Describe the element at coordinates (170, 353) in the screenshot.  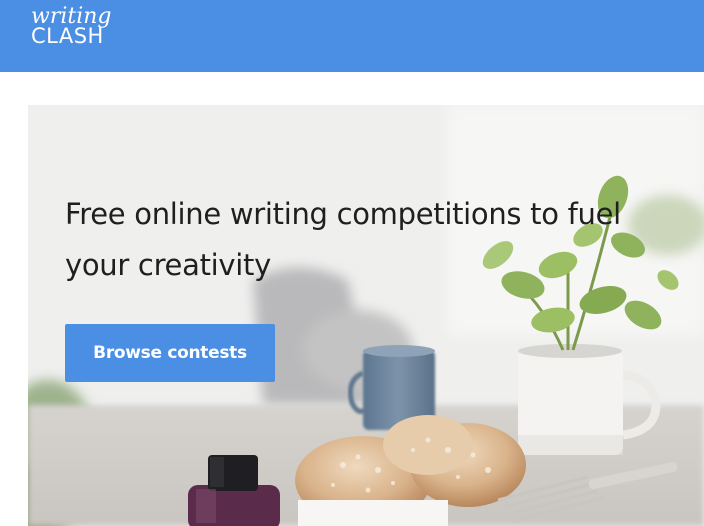
I see `browse-contests-button: Browse contests` at that location.